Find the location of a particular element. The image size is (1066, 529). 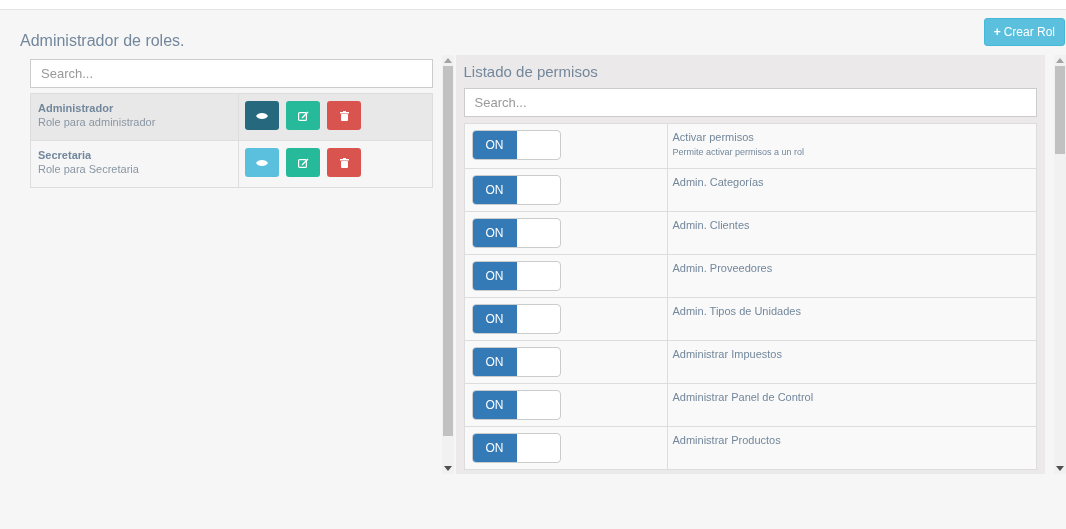

permission-name: Admin. Clientes is located at coordinates (711, 225).